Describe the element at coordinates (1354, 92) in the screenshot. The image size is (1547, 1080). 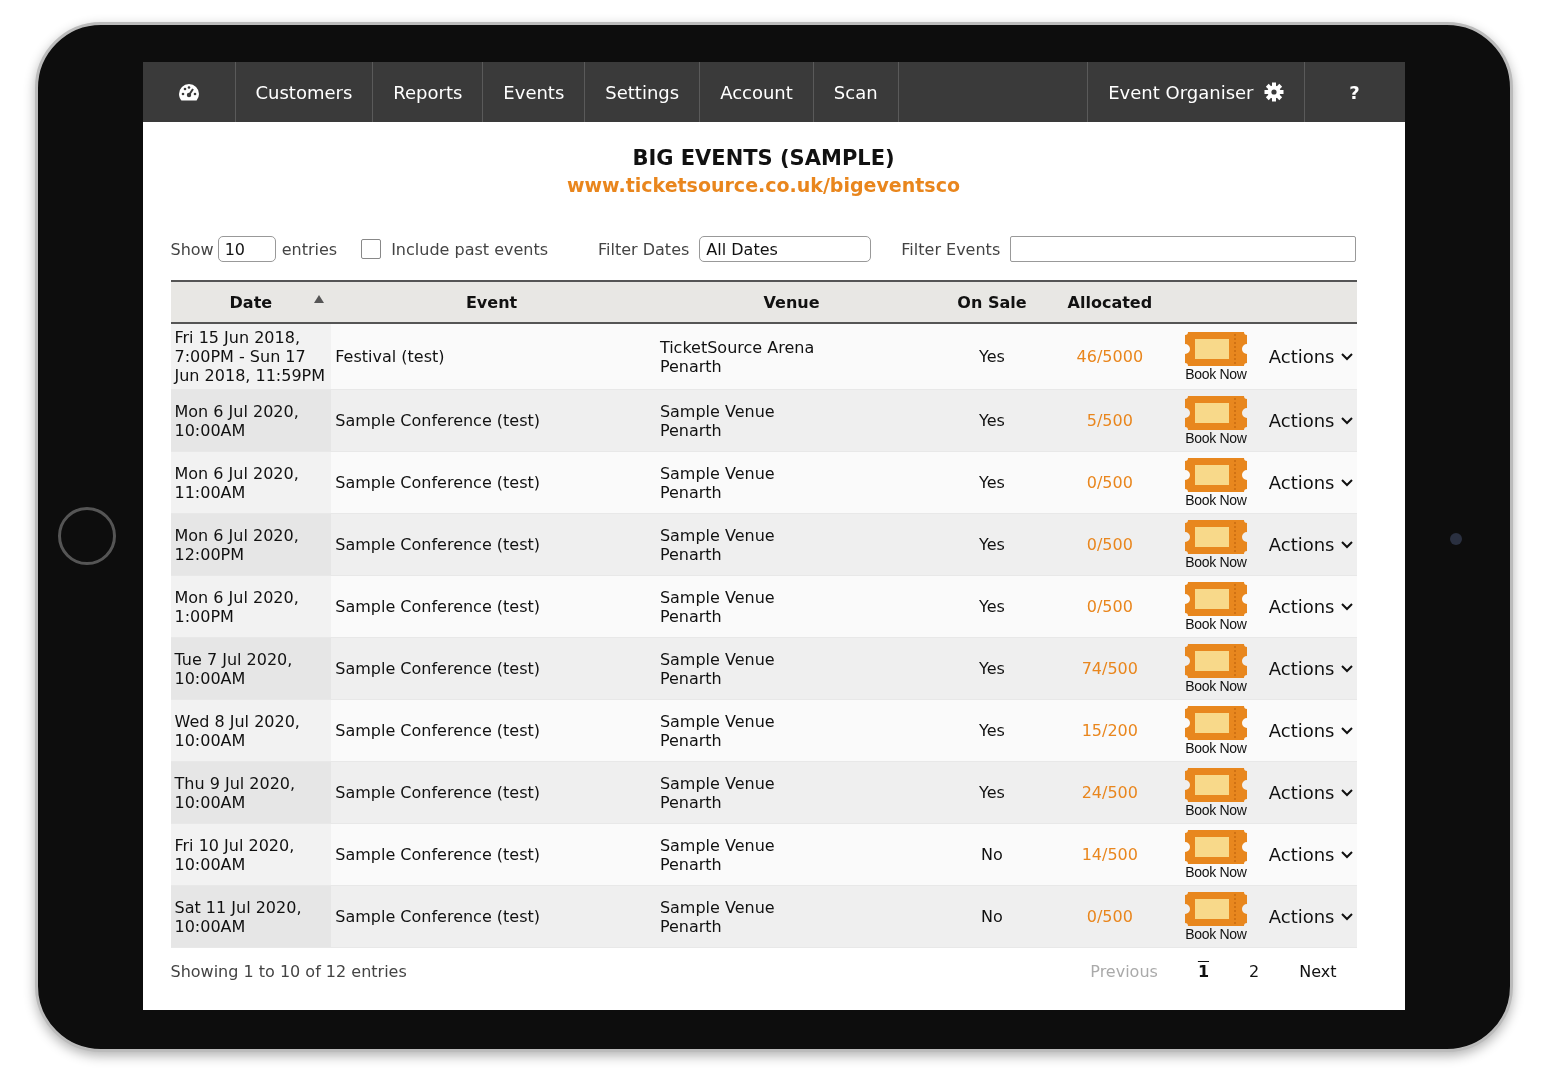
I see `help-link: ?` at that location.